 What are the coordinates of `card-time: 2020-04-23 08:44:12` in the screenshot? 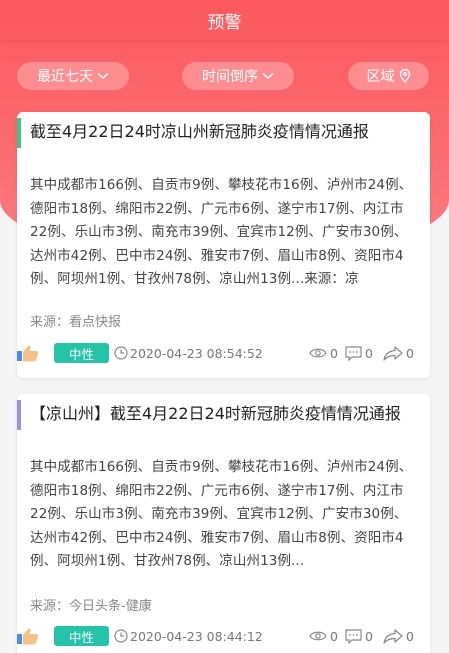 It's located at (188, 636).